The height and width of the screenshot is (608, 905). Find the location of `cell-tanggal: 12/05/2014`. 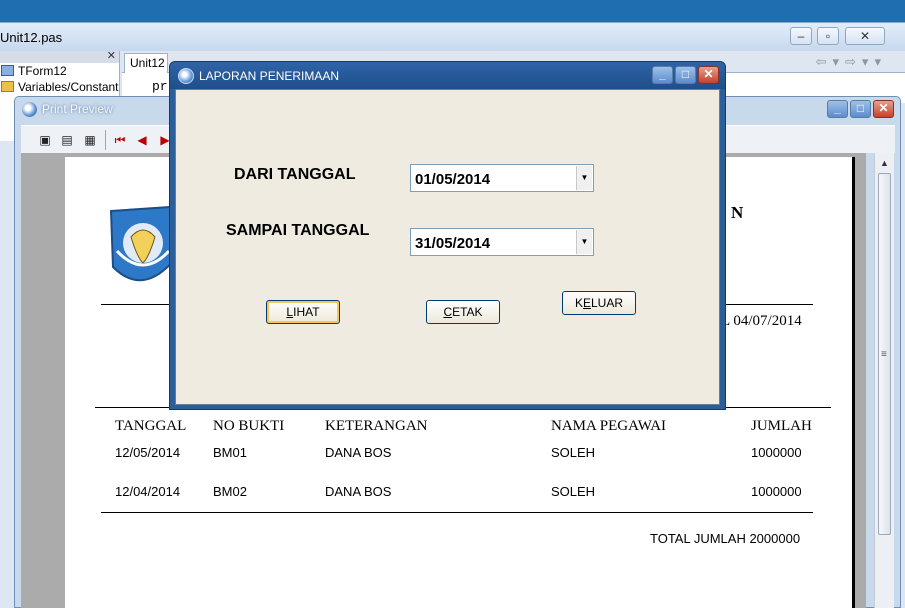

cell-tanggal: 12/05/2014 is located at coordinates (148, 452).